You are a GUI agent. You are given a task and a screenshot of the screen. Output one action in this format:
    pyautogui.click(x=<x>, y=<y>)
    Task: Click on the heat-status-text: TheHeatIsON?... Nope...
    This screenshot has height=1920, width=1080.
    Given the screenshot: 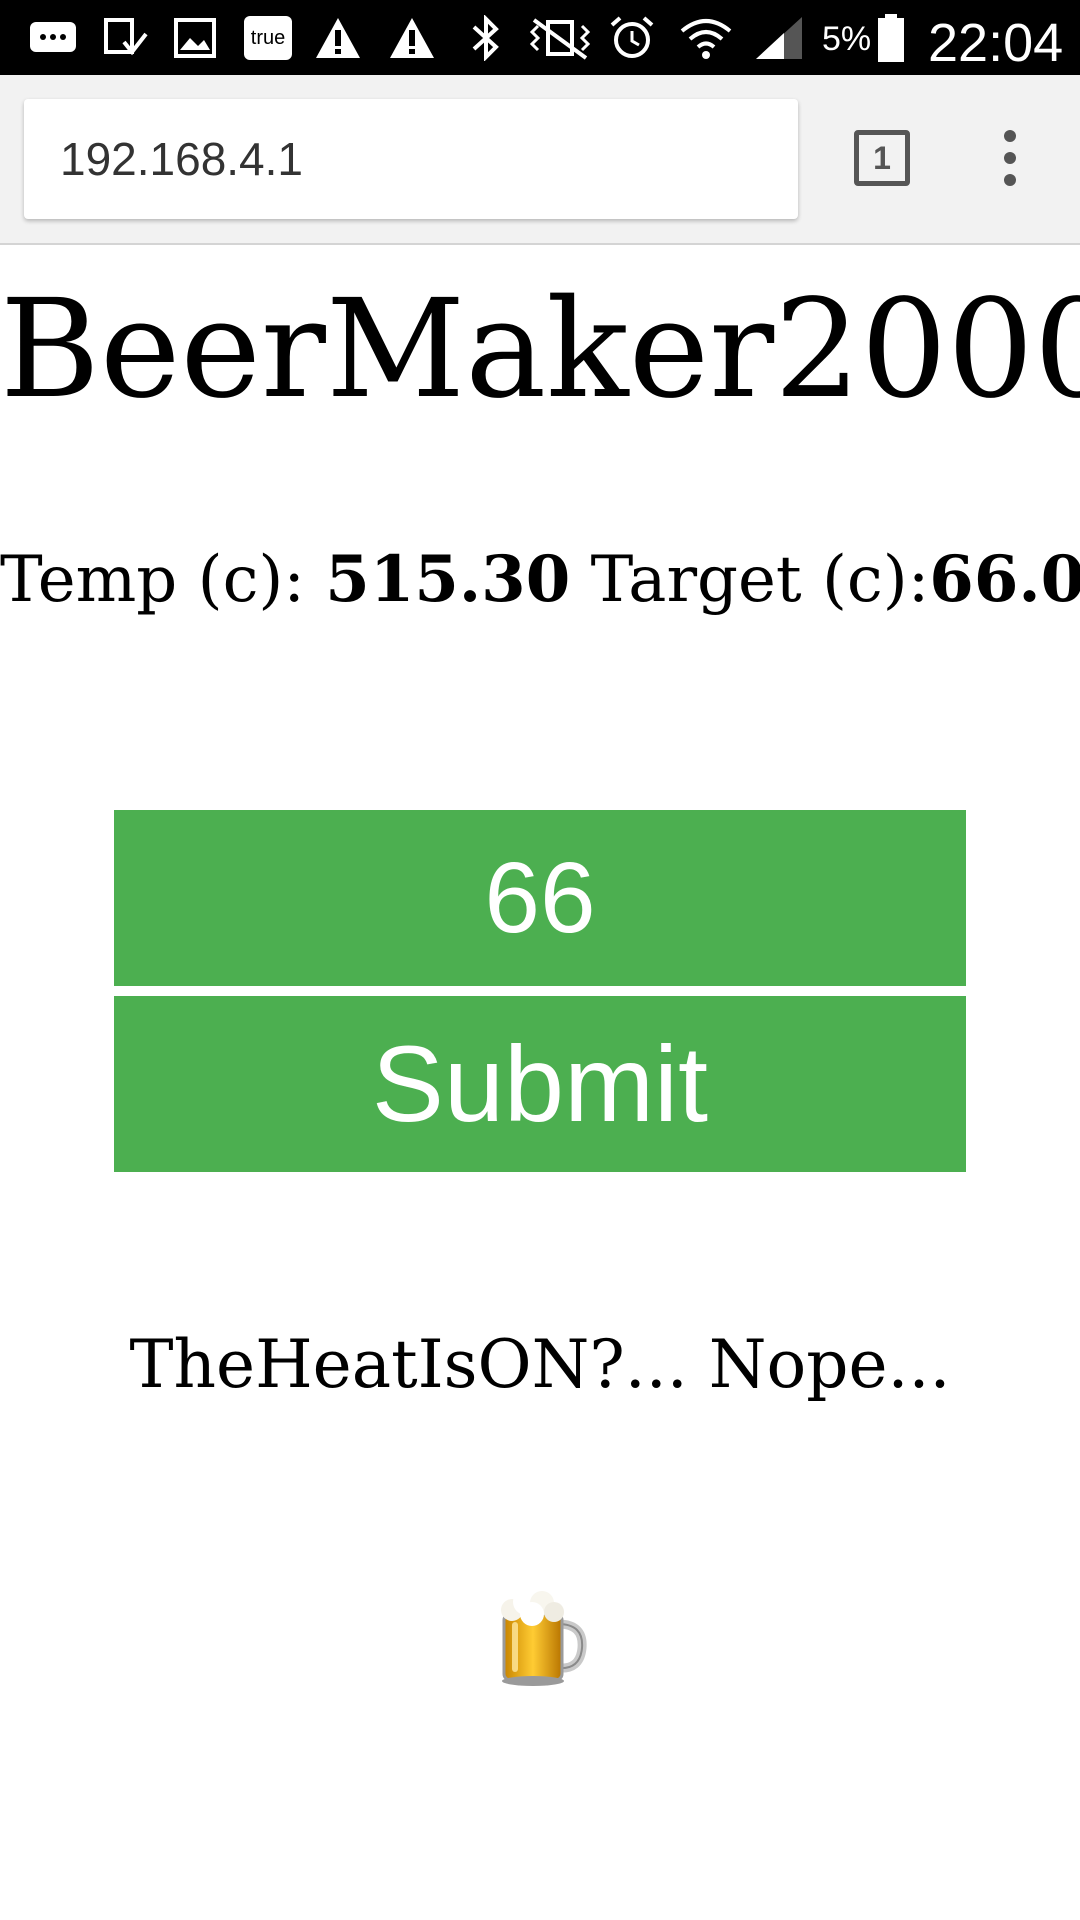 What is the action you would take?
    pyautogui.click(x=540, y=1364)
    